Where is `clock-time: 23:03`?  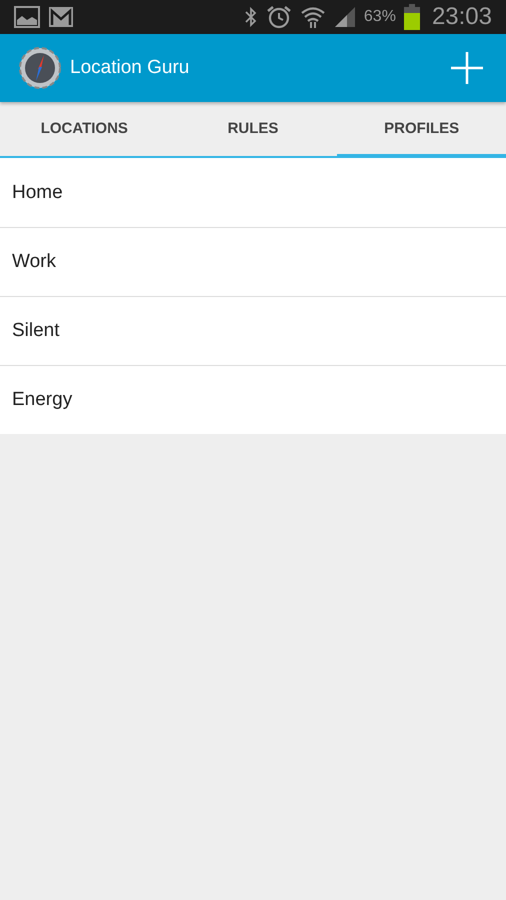 clock-time: 23:03 is located at coordinates (462, 17).